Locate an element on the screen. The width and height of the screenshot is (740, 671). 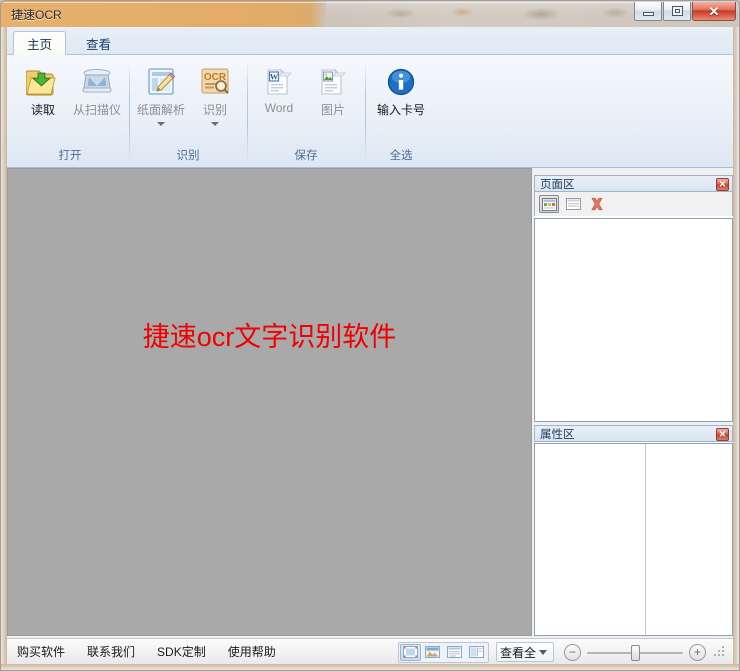
tab-view-label: 查看 is located at coordinates (99, 44).